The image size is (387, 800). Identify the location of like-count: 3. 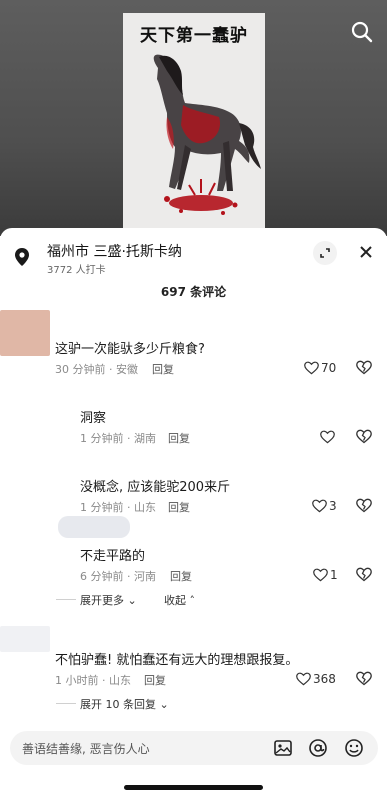
(333, 506).